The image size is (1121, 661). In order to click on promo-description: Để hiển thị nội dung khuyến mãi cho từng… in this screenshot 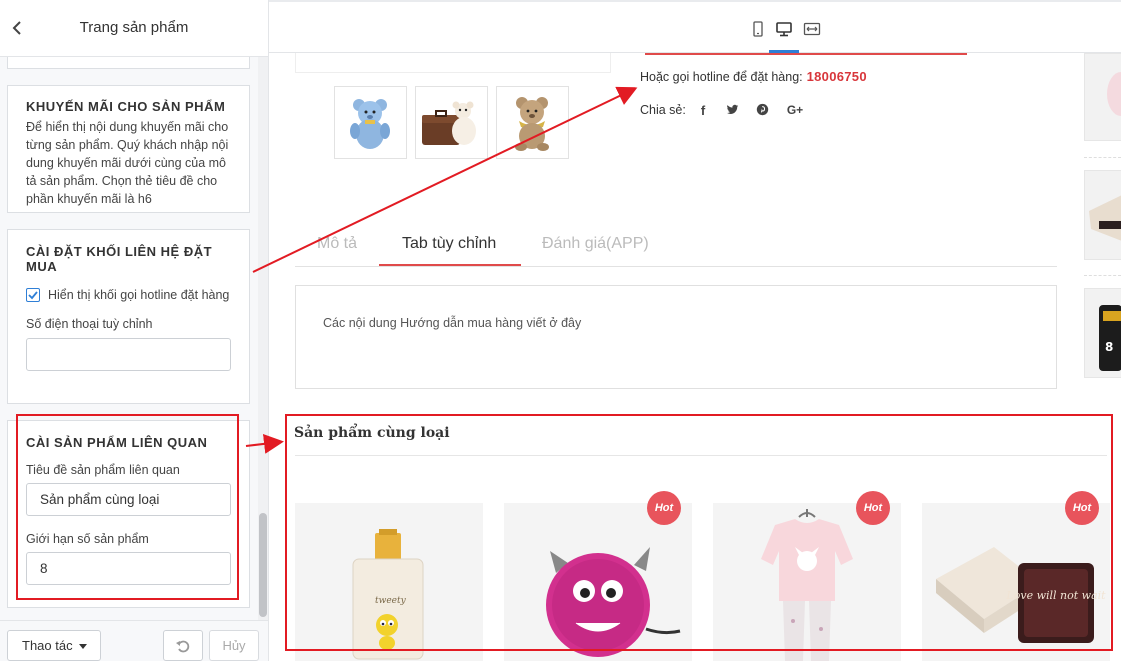, I will do `click(127, 163)`.